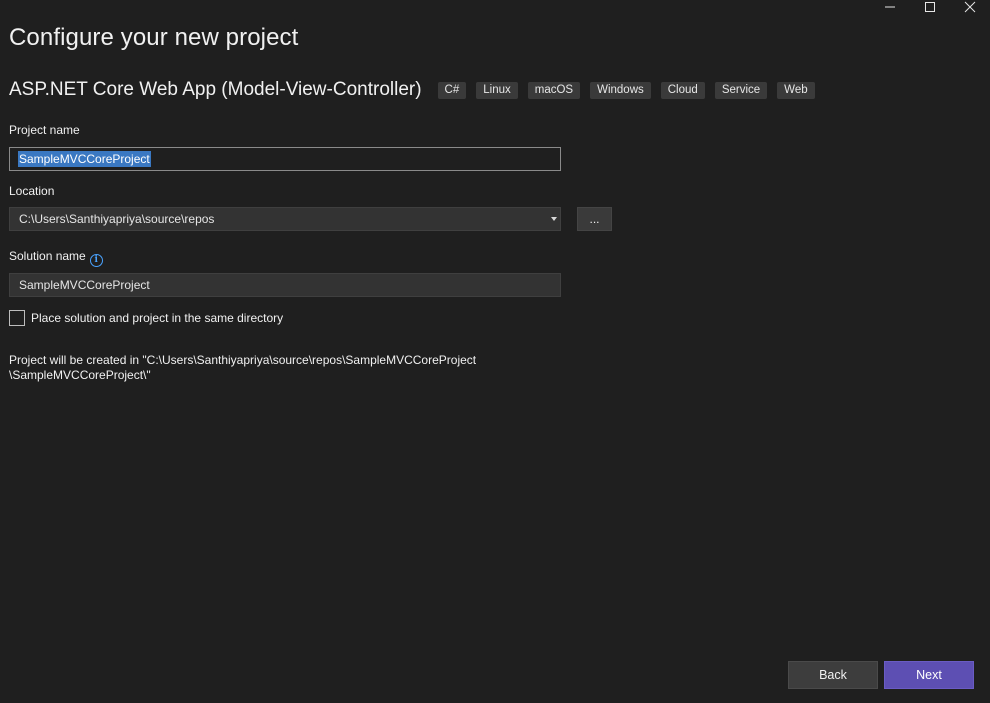  I want to click on template-tags: C# Linux macOS Windows Cloud Service Web, so click(626, 90).